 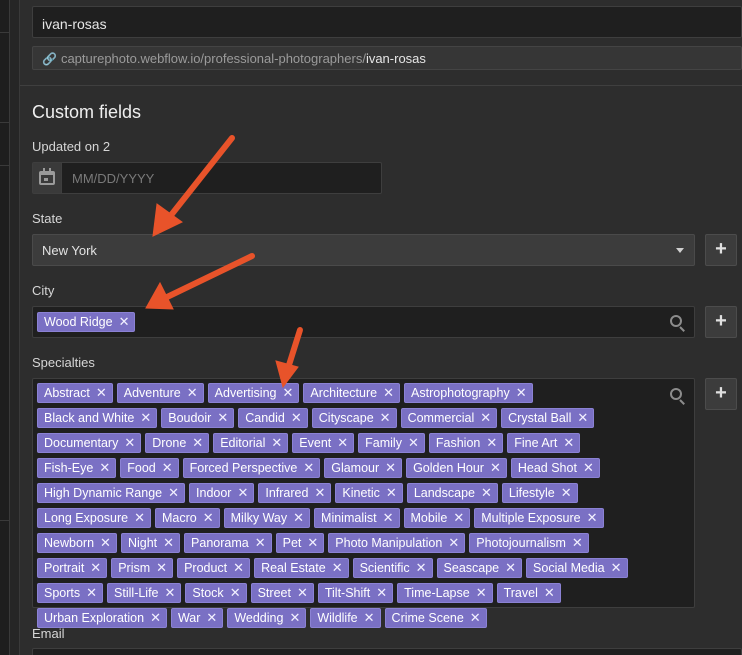 I want to click on date-picker-button, so click(x=47, y=178).